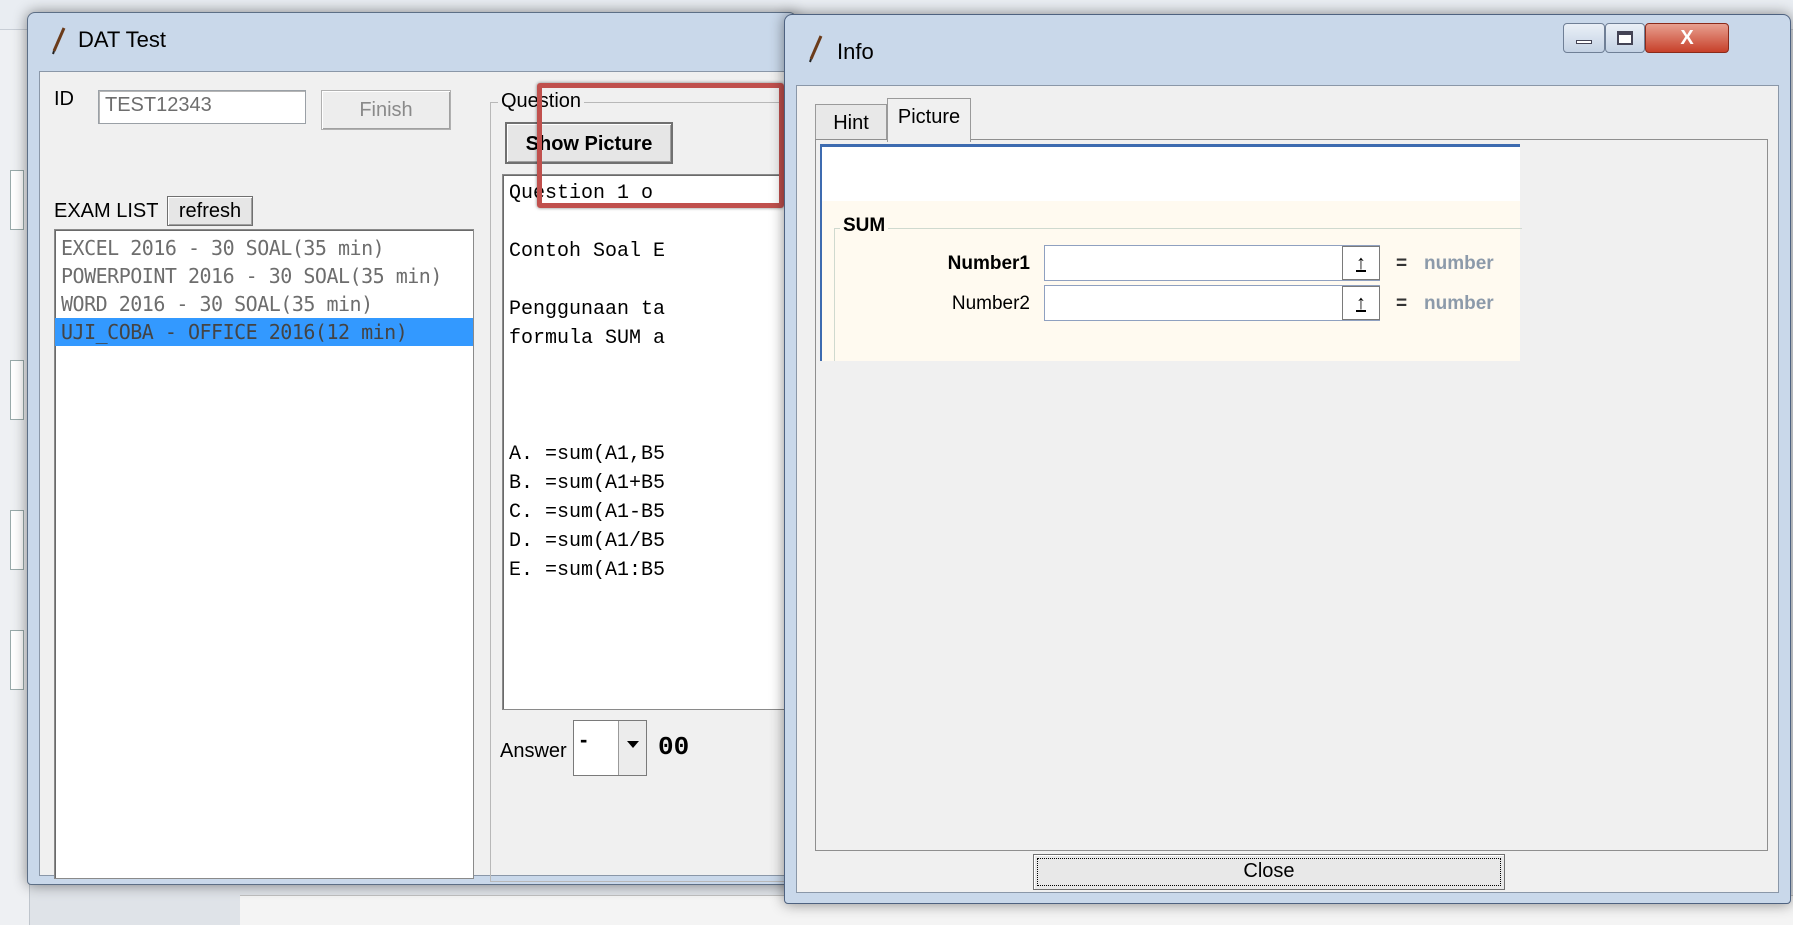 This screenshot has height=925, width=1793. What do you see at coordinates (210, 211) in the screenshot?
I see `refresh-button: refresh` at bounding box center [210, 211].